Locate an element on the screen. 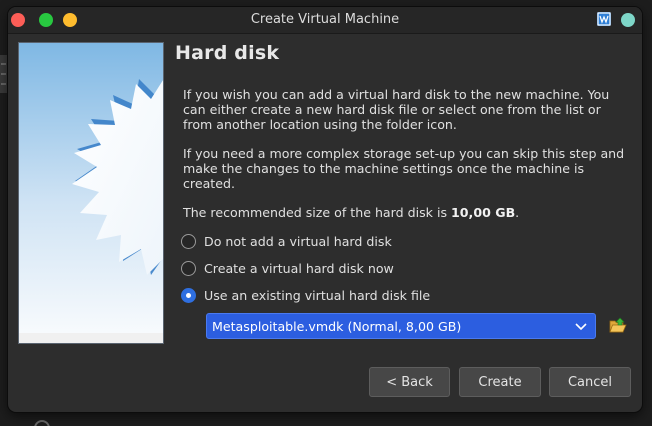 The image size is (652, 426). choose-disk-file-button is located at coordinates (618, 326).